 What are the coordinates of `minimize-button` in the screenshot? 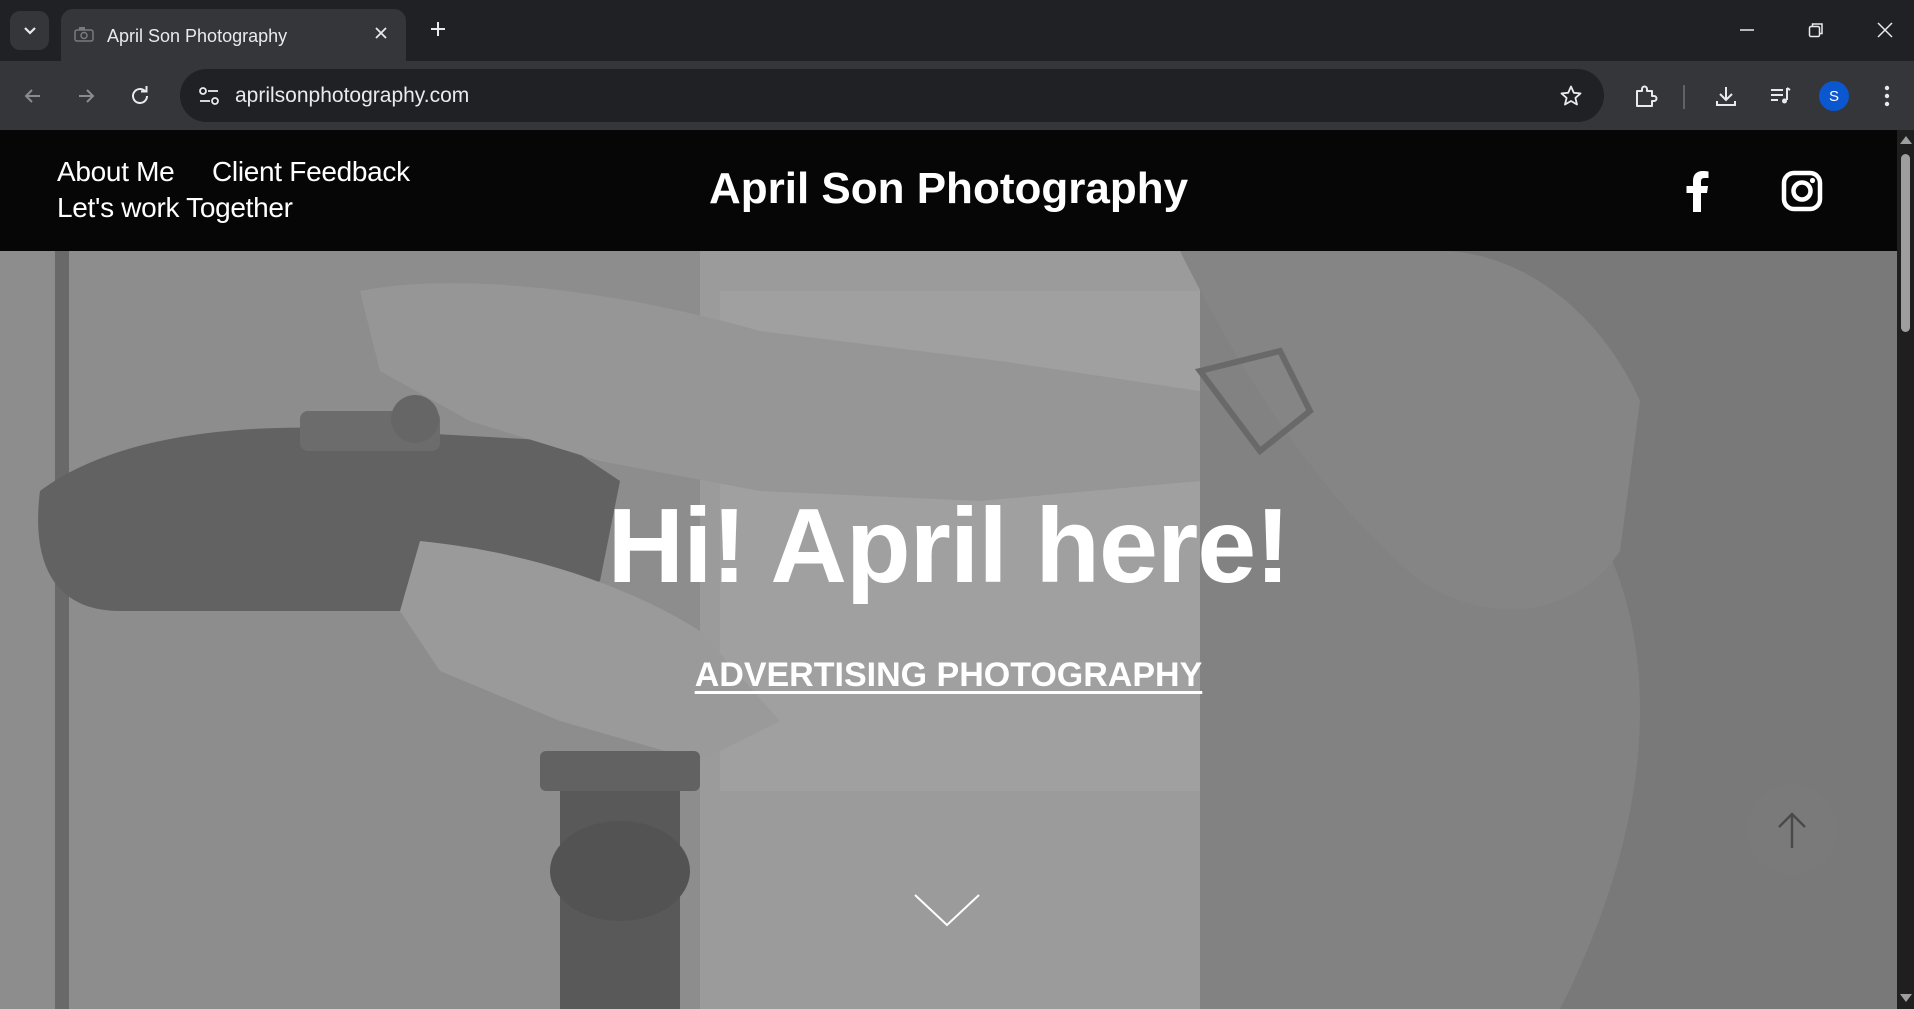 It's located at (1747, 30).